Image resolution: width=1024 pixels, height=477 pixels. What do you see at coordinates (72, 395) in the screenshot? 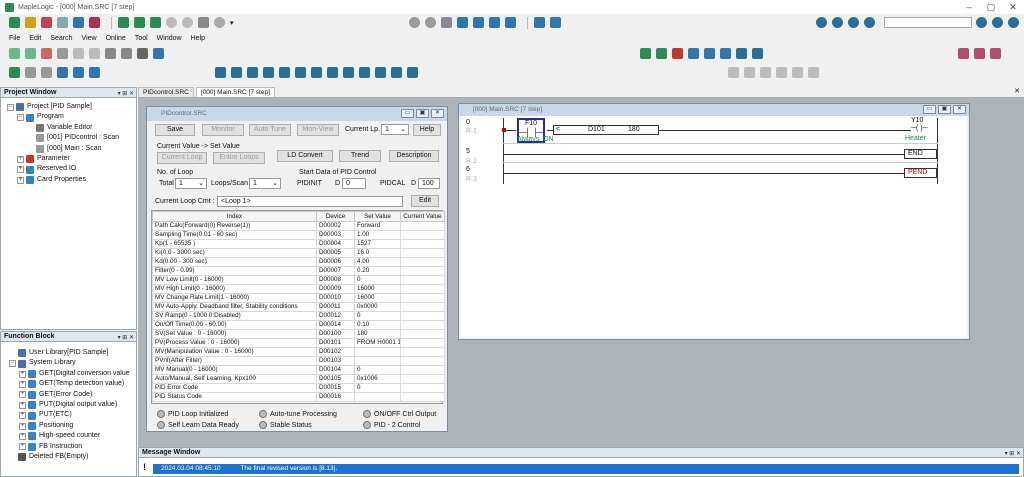
I see `tree-item: + GET(Error Code)` at bounding box center [72, 395].